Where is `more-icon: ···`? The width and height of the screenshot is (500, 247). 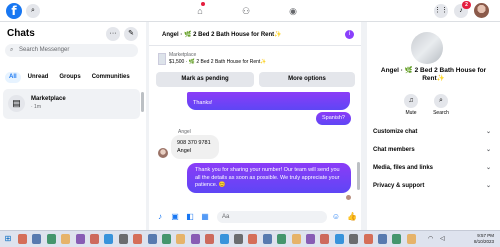
more-icon: ··· is located at coordinates (113, 34).